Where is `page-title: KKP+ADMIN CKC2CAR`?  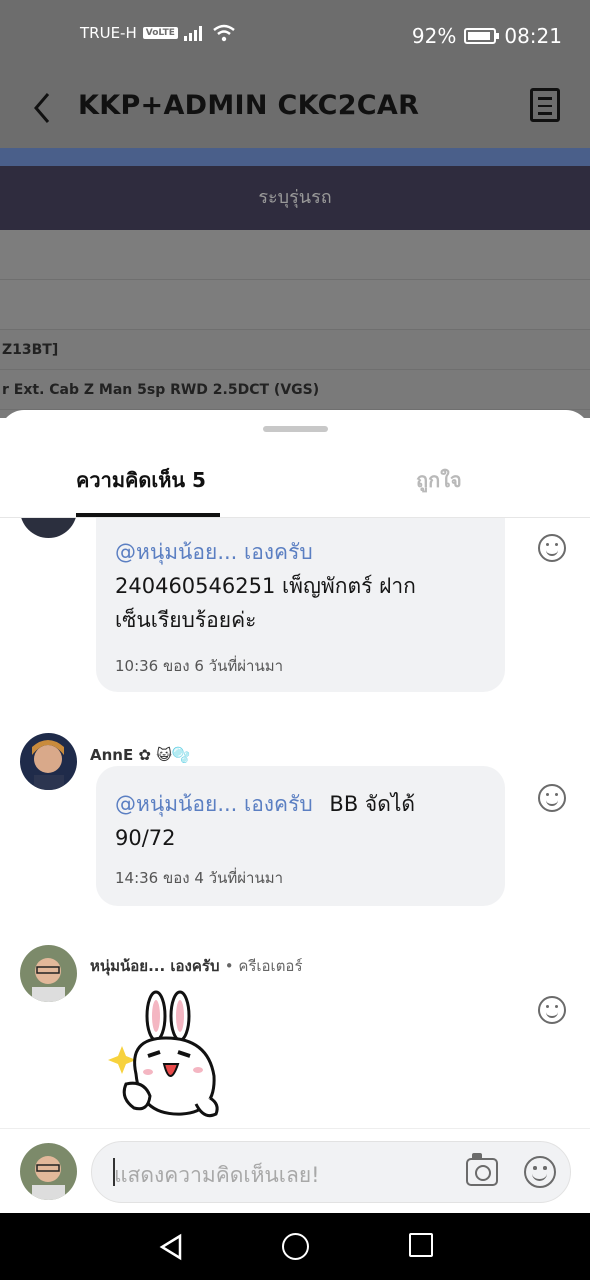
page-title: KKP+ADMIN CKC2CAR is located at coordinates (249, 105).